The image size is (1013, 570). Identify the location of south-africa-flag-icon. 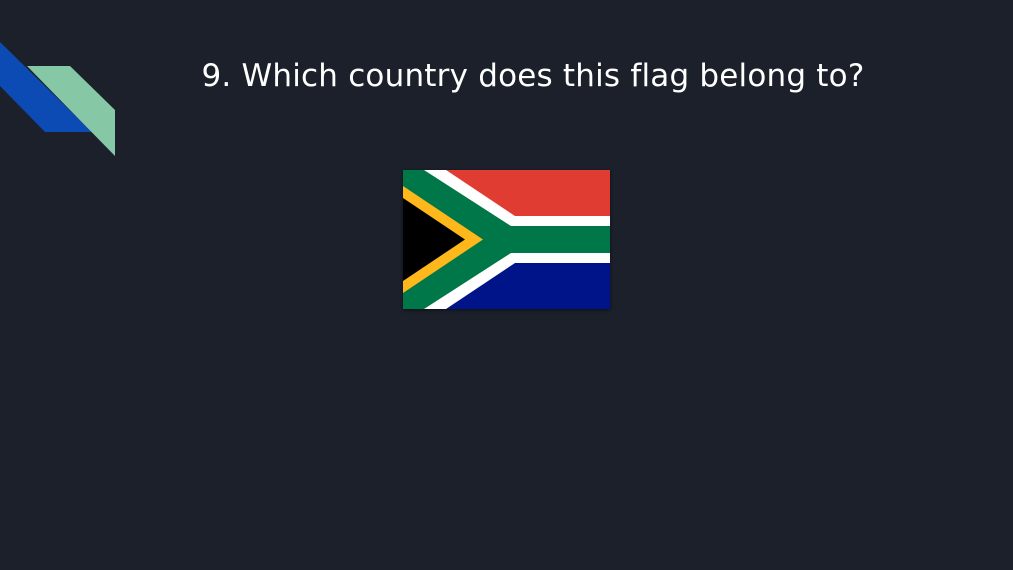
(506, 239).